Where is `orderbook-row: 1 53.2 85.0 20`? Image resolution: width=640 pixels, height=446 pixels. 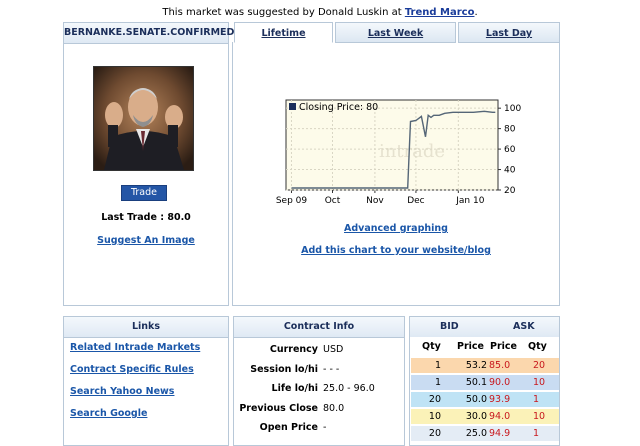
orderbook-row: 1 53.2 85.0 20 is located at coordinates (485, 365).